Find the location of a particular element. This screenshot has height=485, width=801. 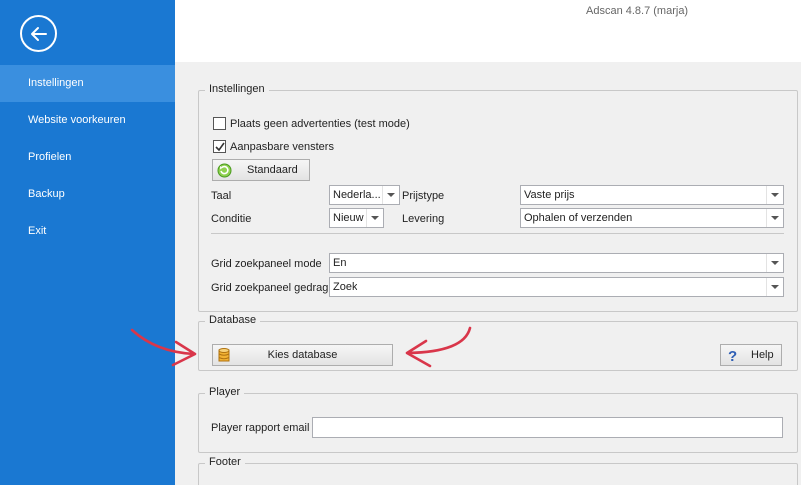

prijstype-label: Prijstype is located at coordinates (423, 196).